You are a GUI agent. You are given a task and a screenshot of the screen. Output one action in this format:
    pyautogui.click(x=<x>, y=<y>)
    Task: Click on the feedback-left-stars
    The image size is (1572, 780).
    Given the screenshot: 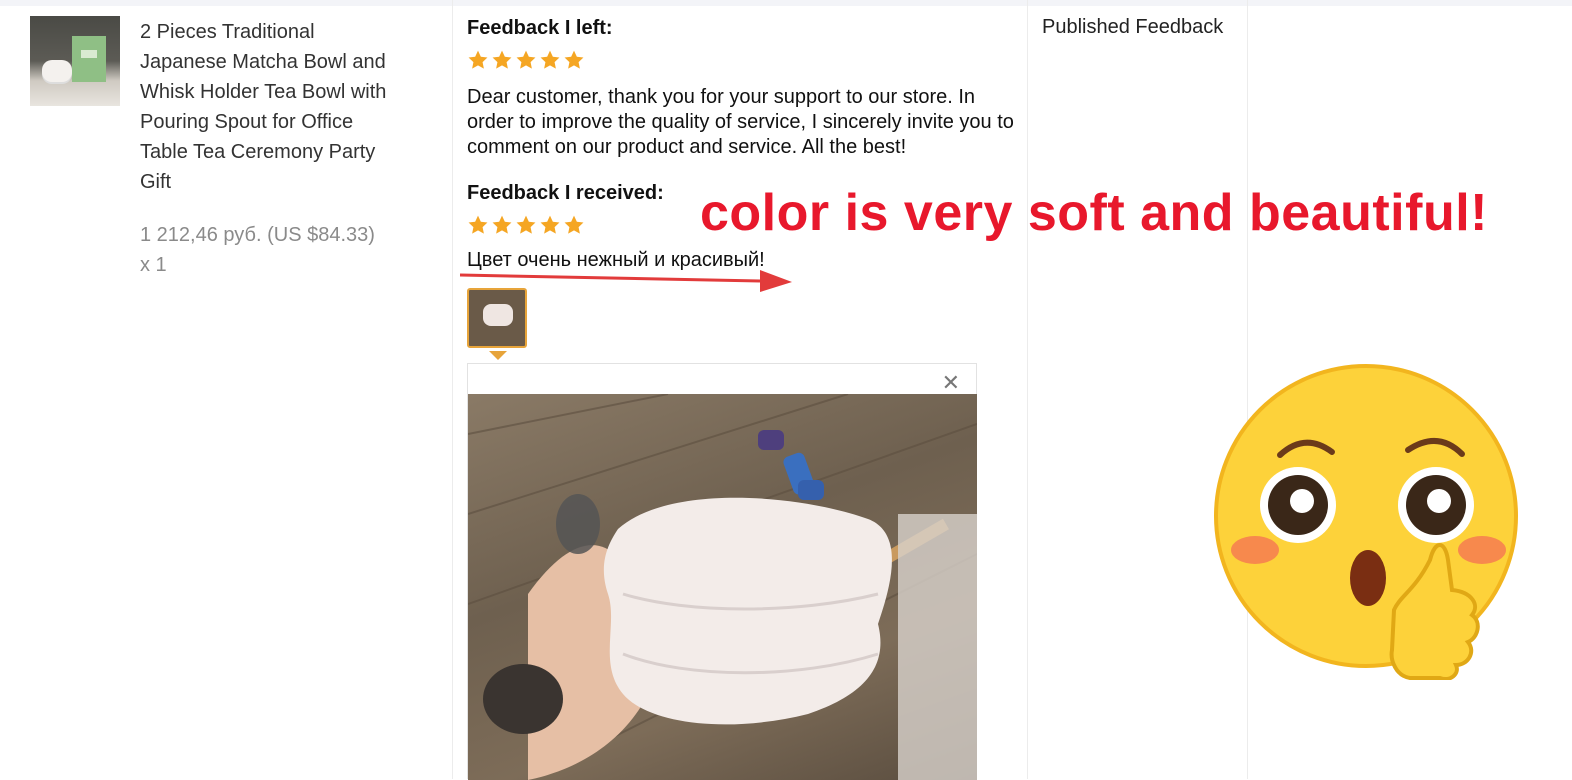 What is the action you would take?
    pyautogui.click(x=526, y=60)
    